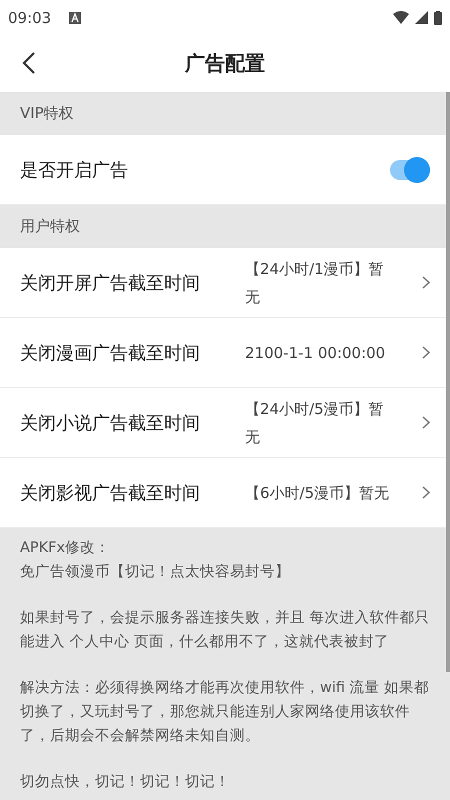 Image resolution: width=450 pixels, height=800 pixels. Describe the element at coordinates (110, 493) in the screenshot. I see `setting-label: 关闭影视广告截至时间` at that location.